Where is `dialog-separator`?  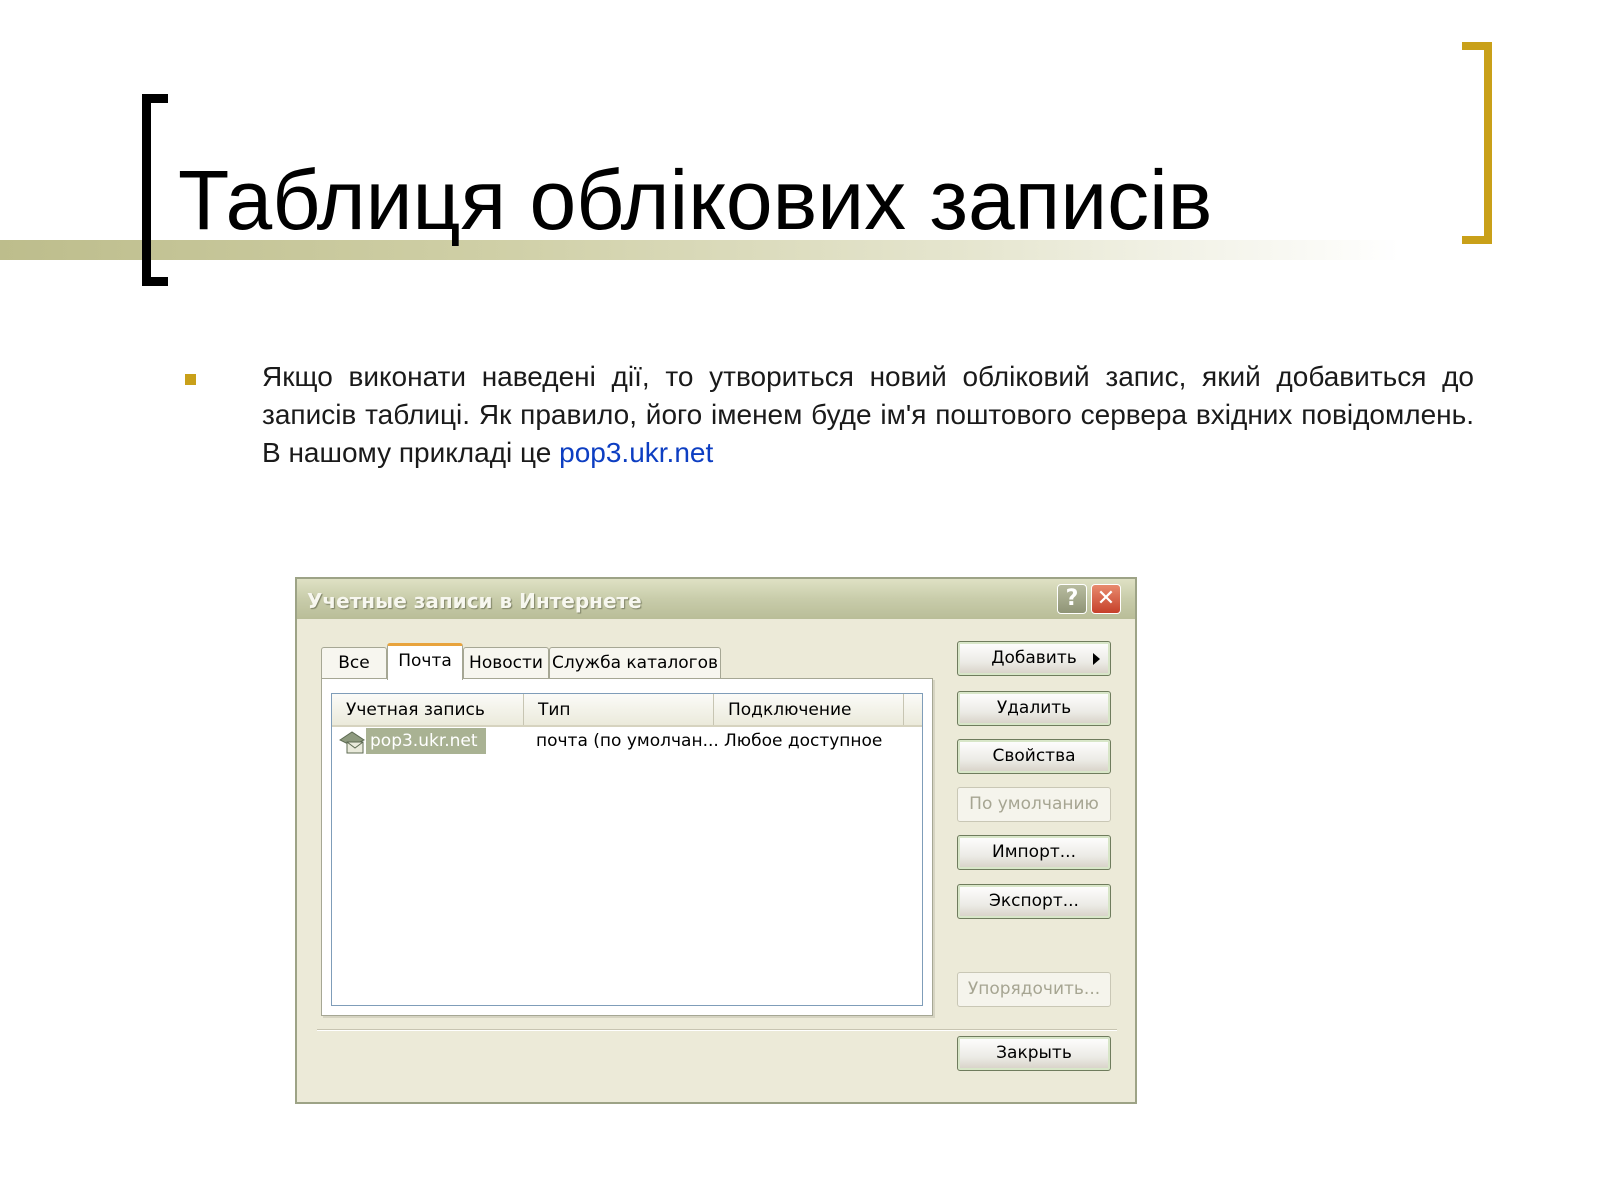 dialog-separator is located at coordinates (717, 1030).